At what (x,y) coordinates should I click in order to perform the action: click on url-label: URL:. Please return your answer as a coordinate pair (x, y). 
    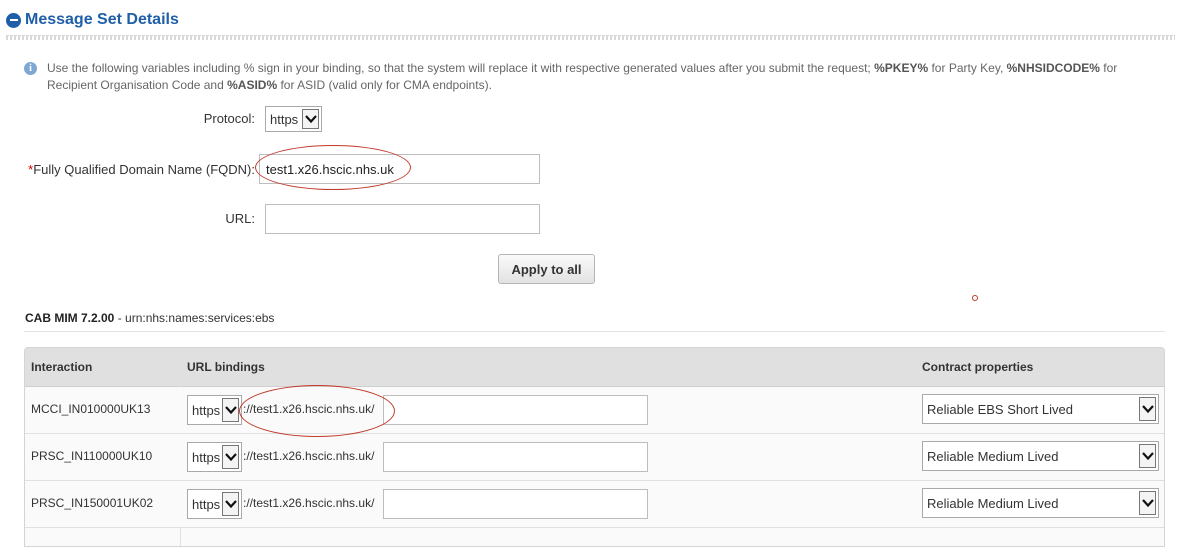
    Looking at the image, I should click on (240, 218).